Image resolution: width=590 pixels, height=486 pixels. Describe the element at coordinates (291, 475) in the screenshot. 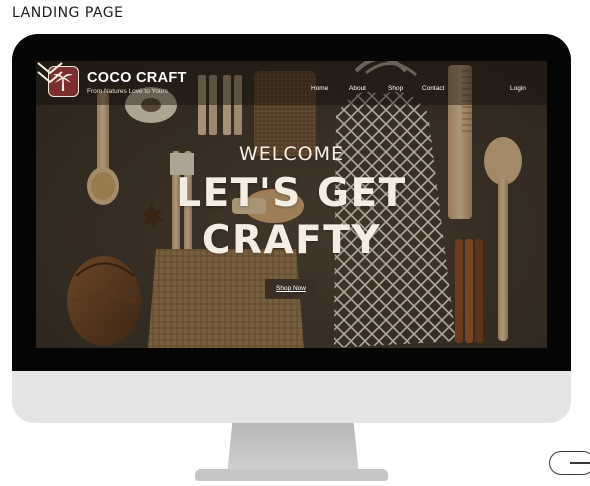

I see `monitor-stand-base` at that location.